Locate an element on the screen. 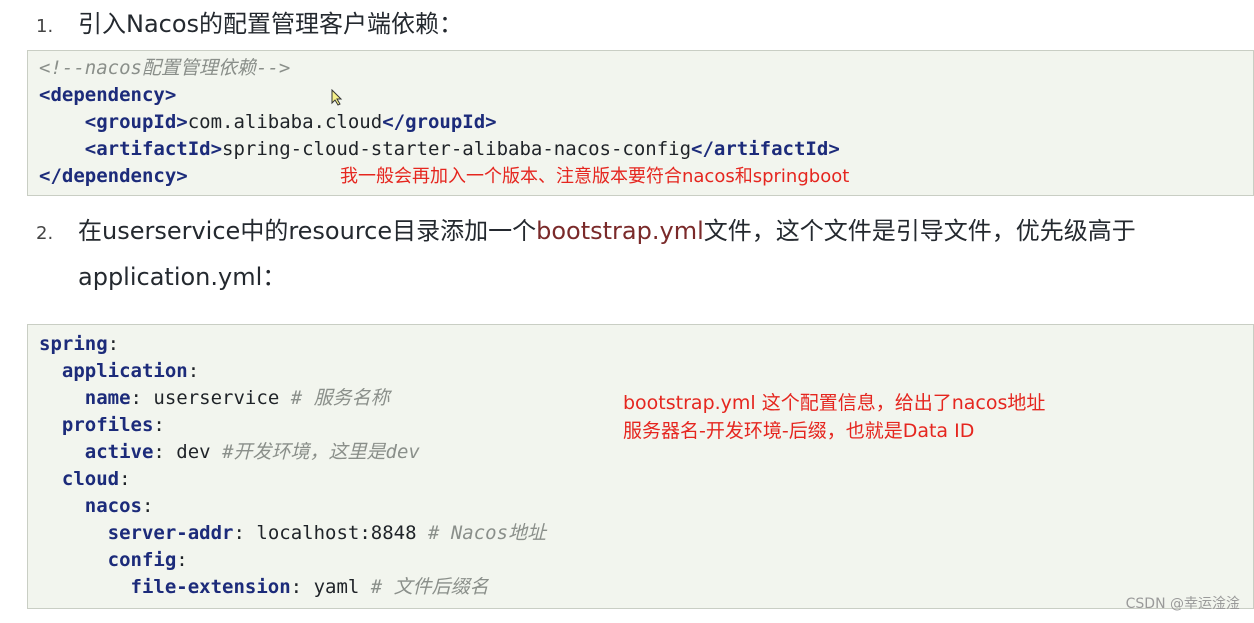  yaml-key: profiles is located at coordinates (107, 425).